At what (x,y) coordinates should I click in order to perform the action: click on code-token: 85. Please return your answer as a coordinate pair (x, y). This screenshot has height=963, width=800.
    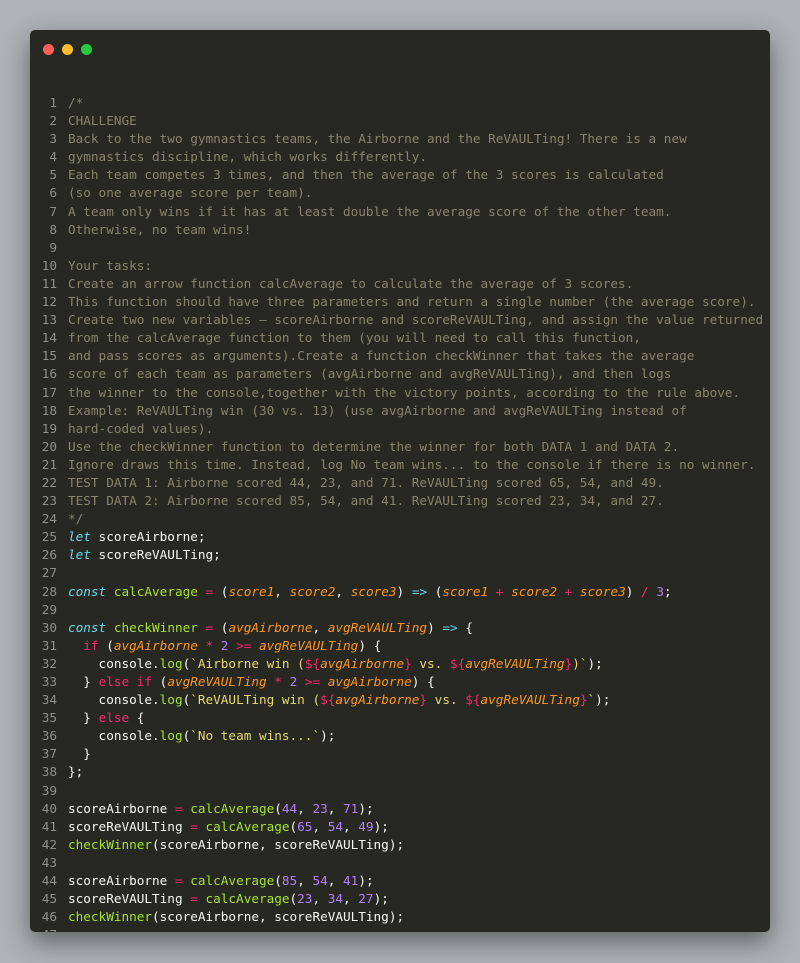
    Looking at the image, I should click on (289, 881).